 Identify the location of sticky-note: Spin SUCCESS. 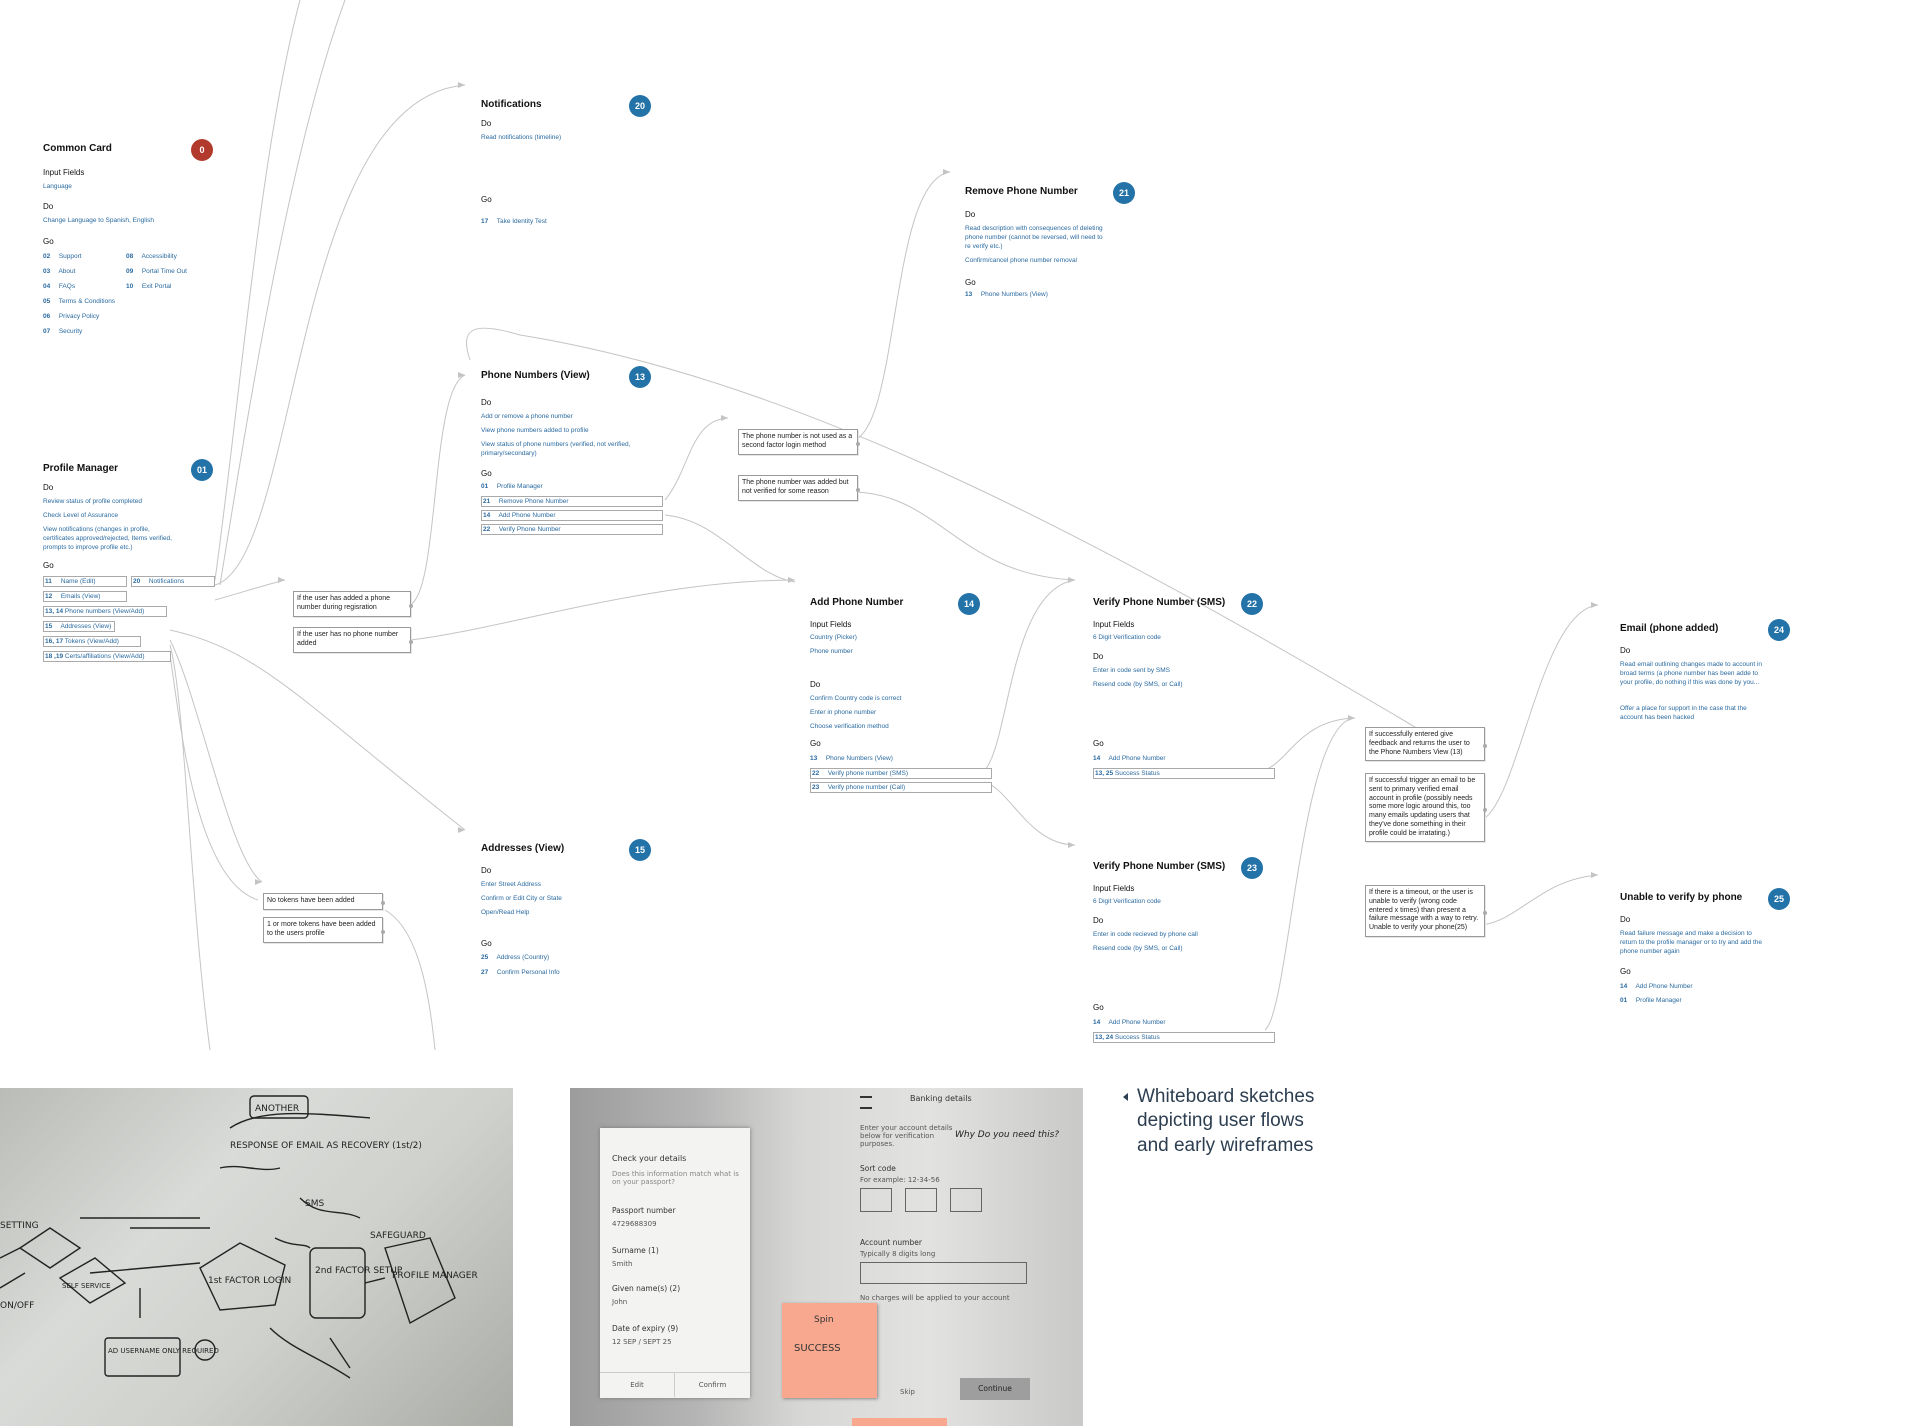
(829, 1350).